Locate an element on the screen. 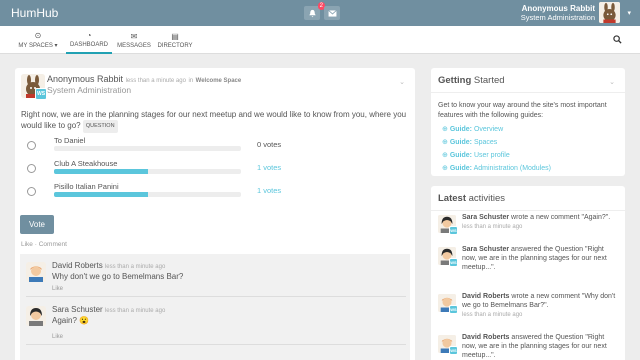 This screenshot has height=360, width=640. nav-dashboard: ◔ DASHBOARD is located at coordinates (89, 40).